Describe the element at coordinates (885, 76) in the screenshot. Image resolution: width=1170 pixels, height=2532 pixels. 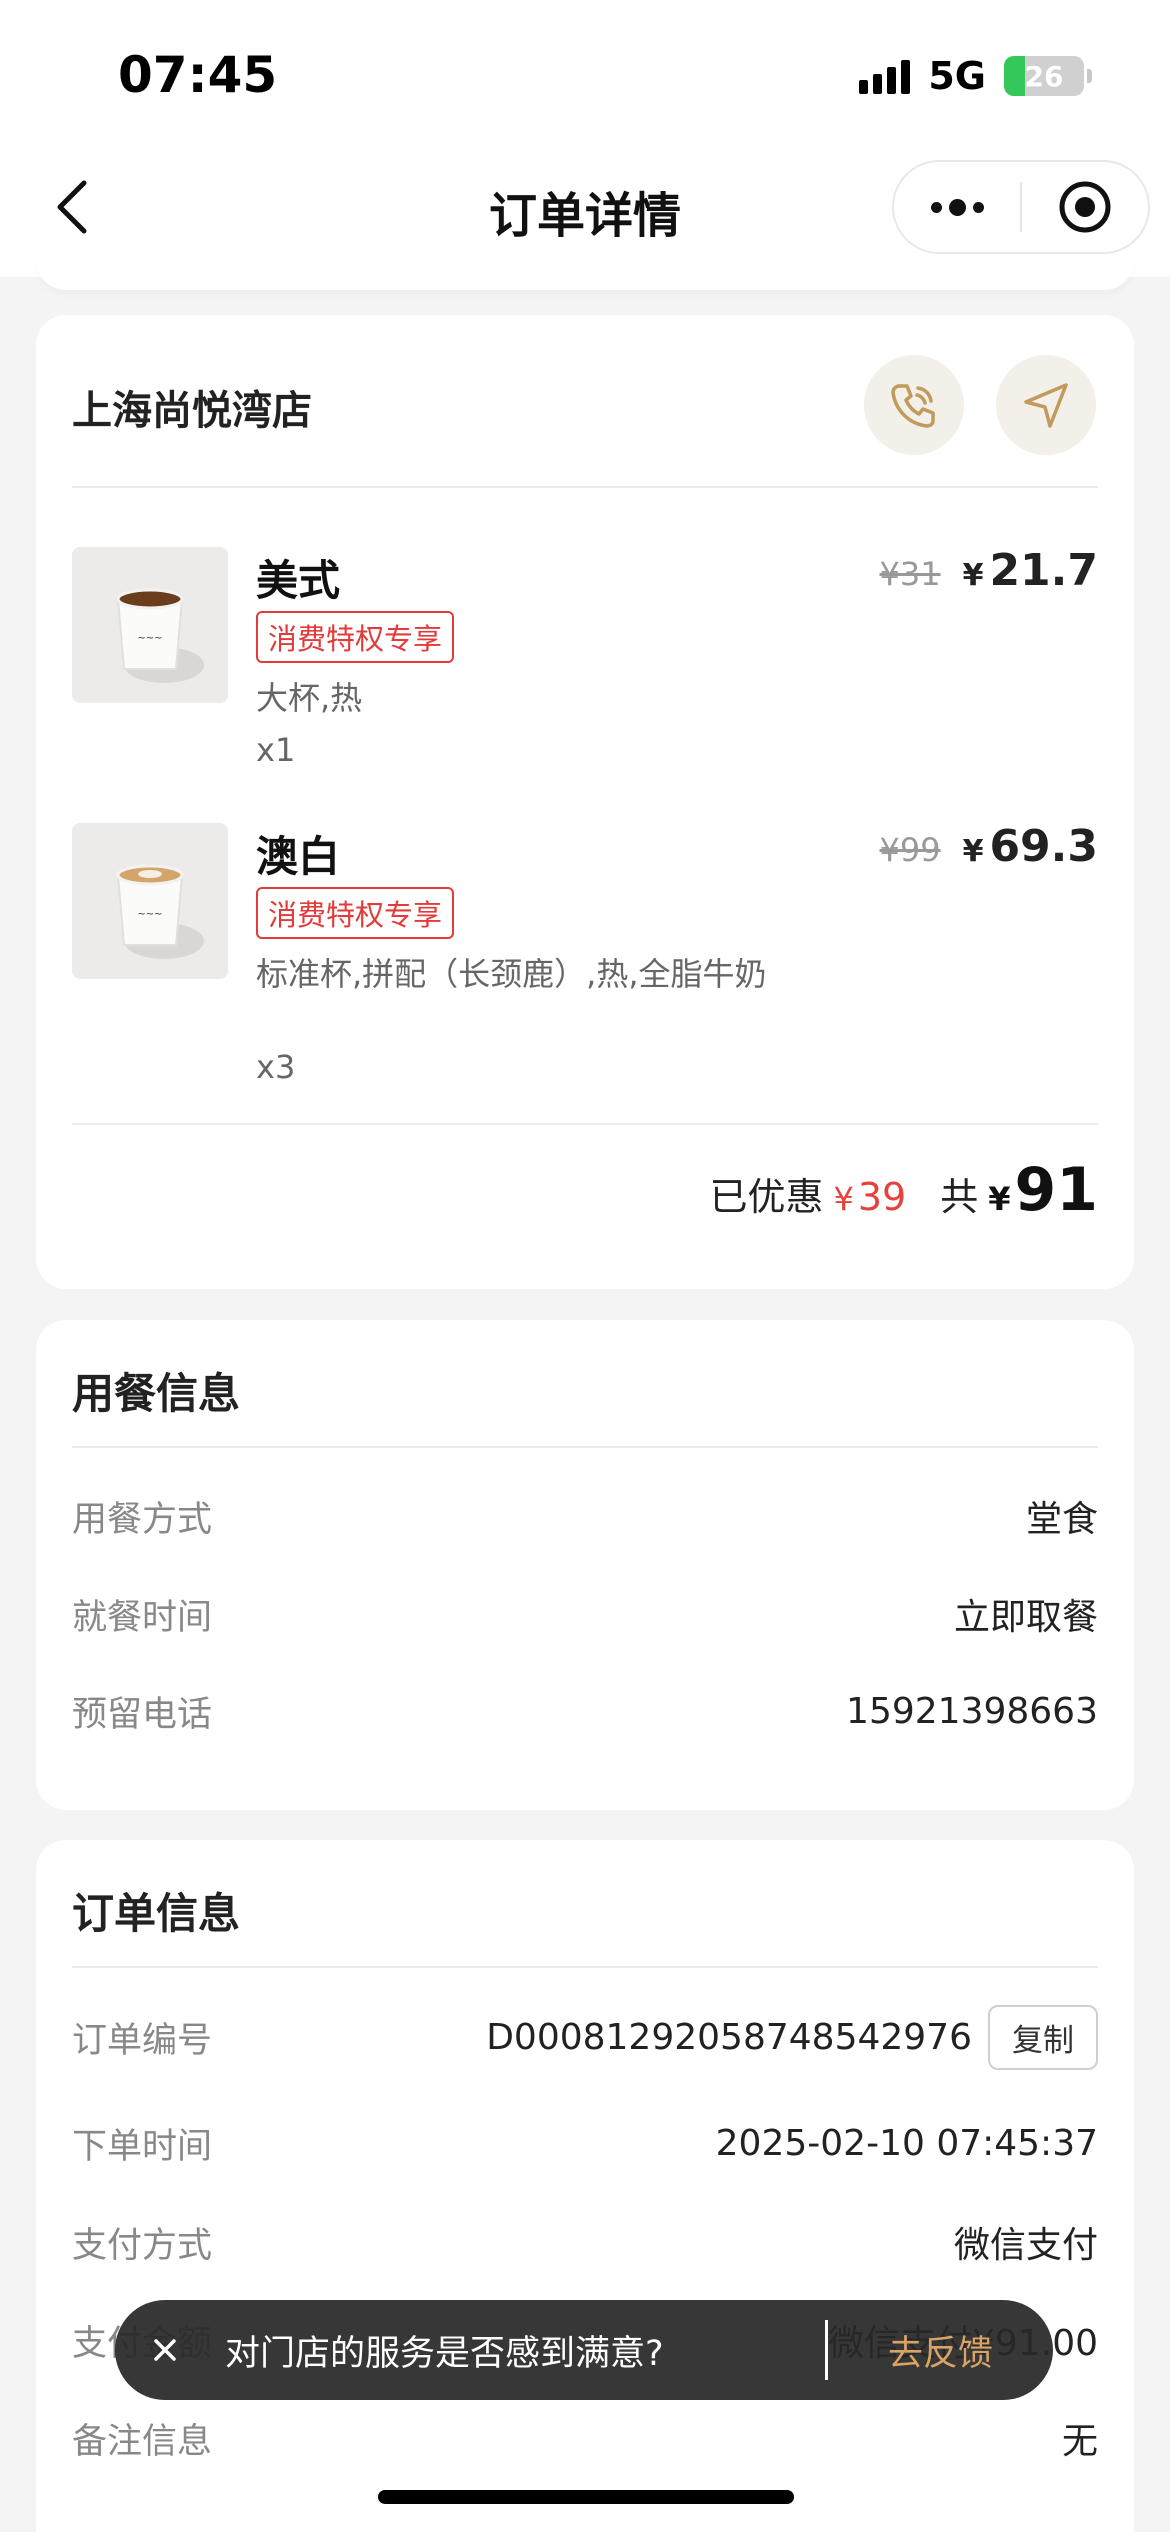
I see `signal-icon` at that location.